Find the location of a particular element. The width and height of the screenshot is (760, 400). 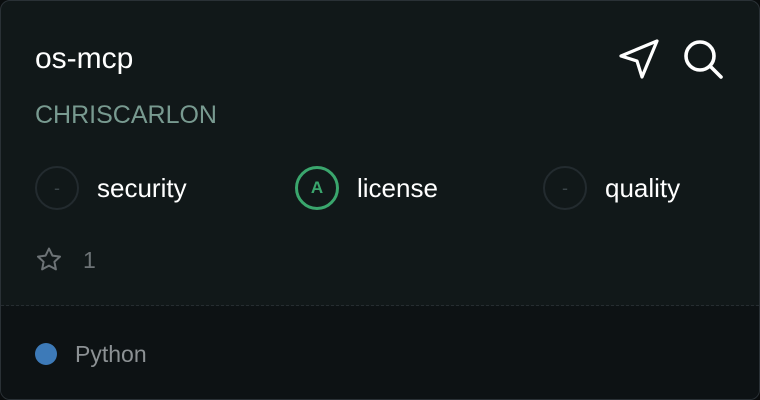

search-button is located at coordinates (703, 59).